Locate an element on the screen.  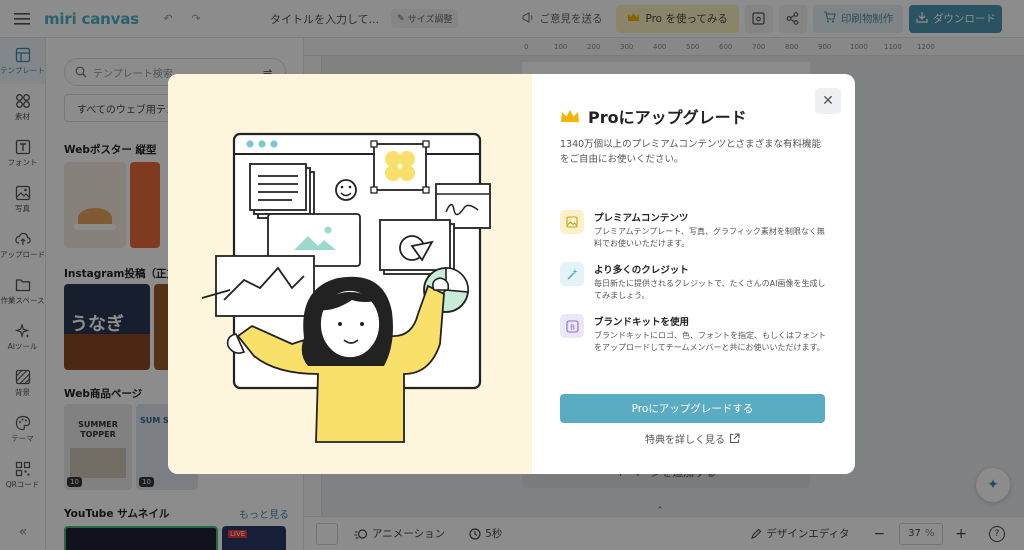
image-icon is located at coordinates (572, 222).